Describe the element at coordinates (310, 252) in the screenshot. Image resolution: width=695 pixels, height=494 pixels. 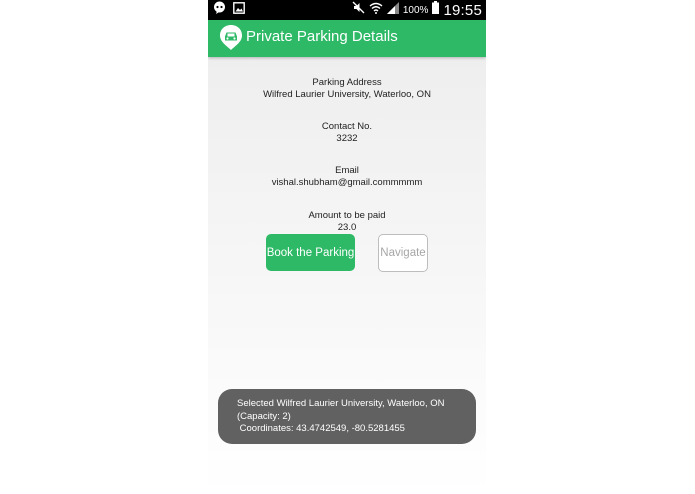
I see `book-parking-button: Book the Parking` at that location.